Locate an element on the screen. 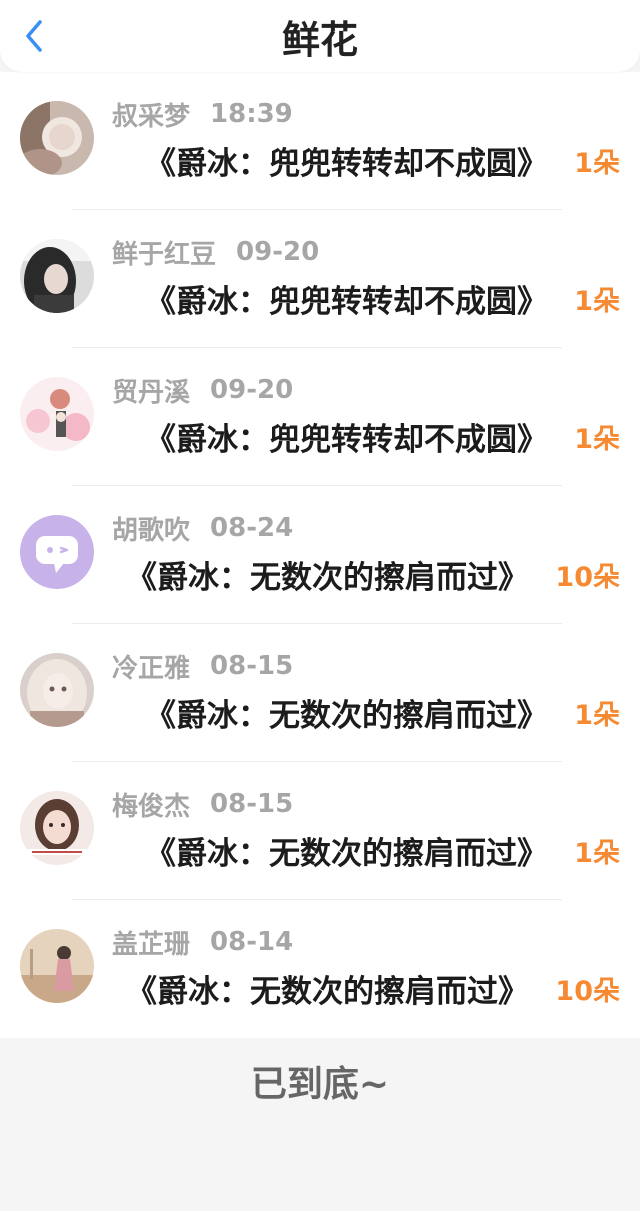  item-meta: 胡歌吹 08-24 is located at coordinates (202, 528).